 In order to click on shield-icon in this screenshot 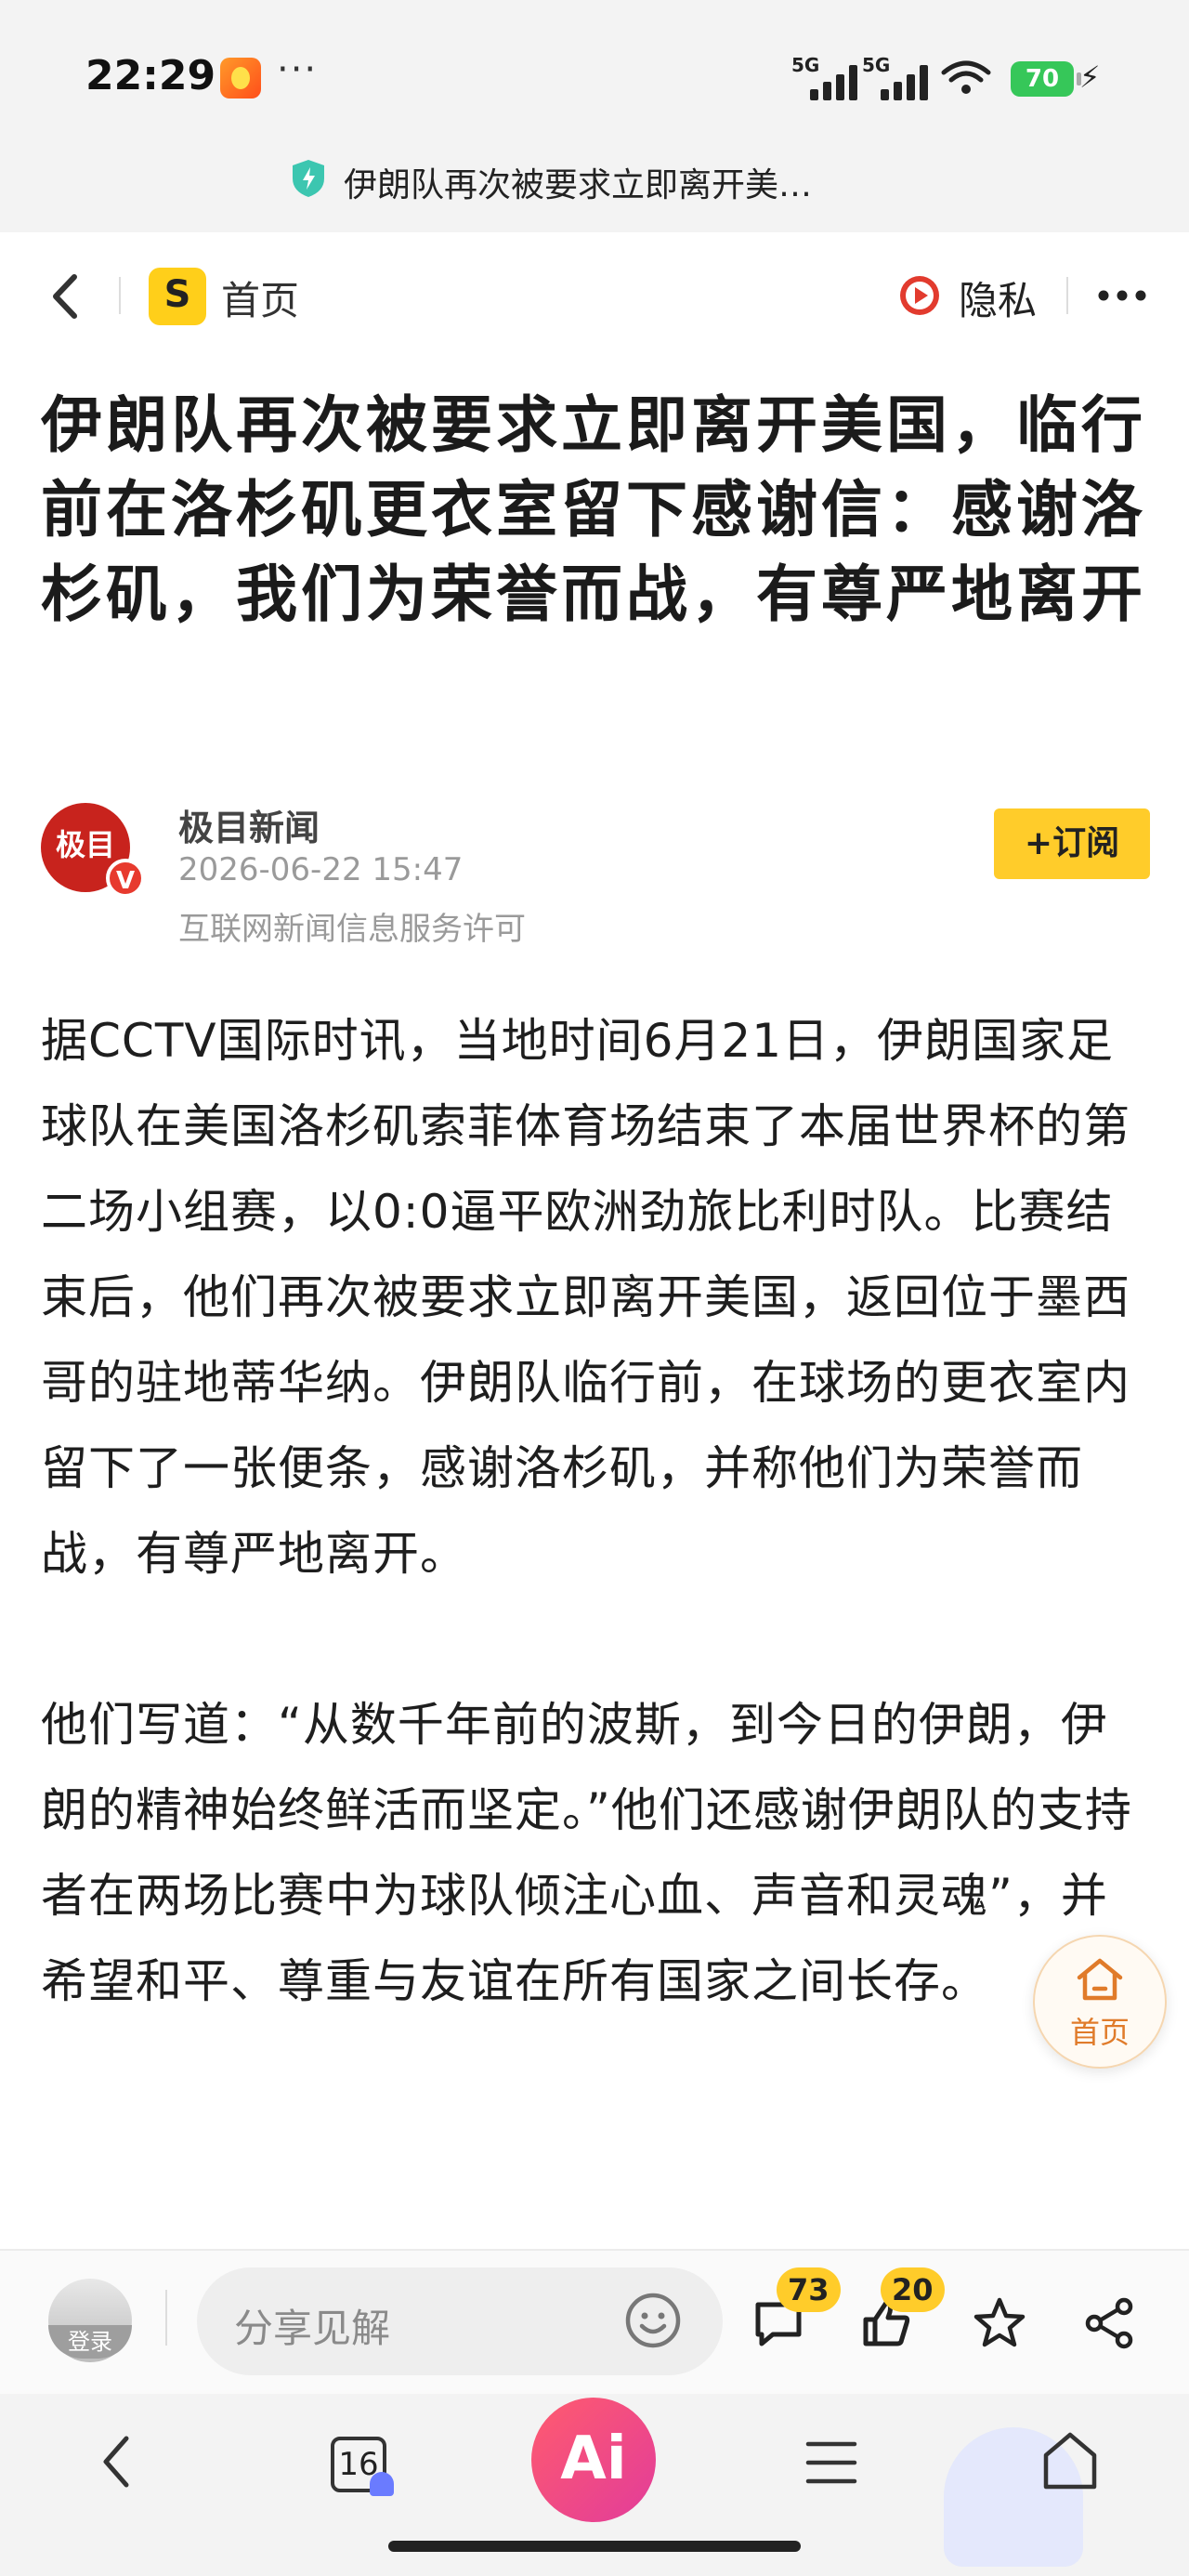, I will do `click(308, 178)`.